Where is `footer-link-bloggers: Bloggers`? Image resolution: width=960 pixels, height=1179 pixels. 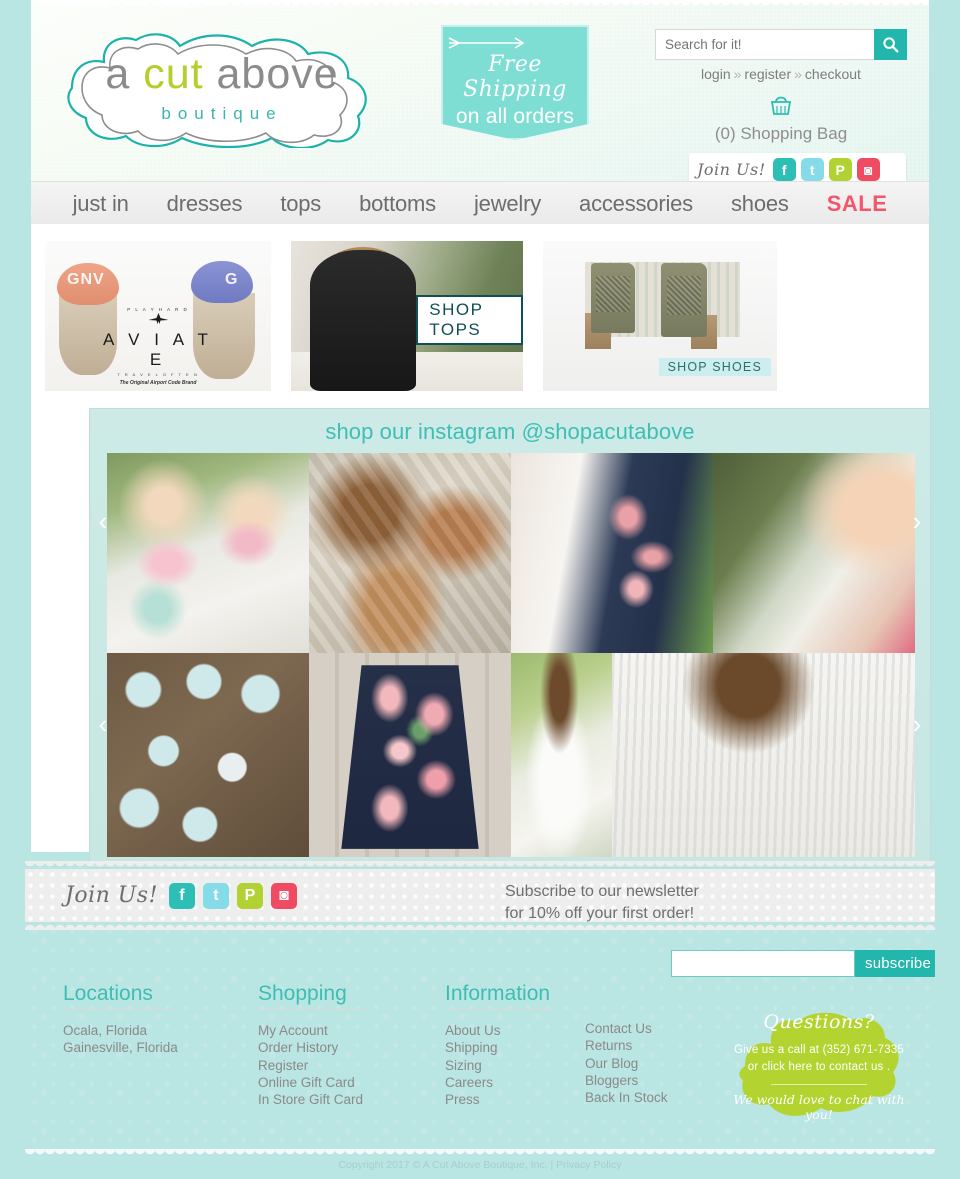 footer-link-bloggers: Bloggers is located at coordinates (626, 1080).